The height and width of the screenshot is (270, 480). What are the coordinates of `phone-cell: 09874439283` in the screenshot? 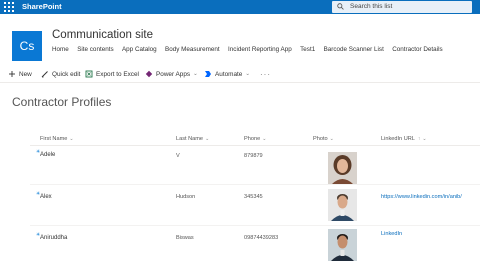 It's located at (261, 238).